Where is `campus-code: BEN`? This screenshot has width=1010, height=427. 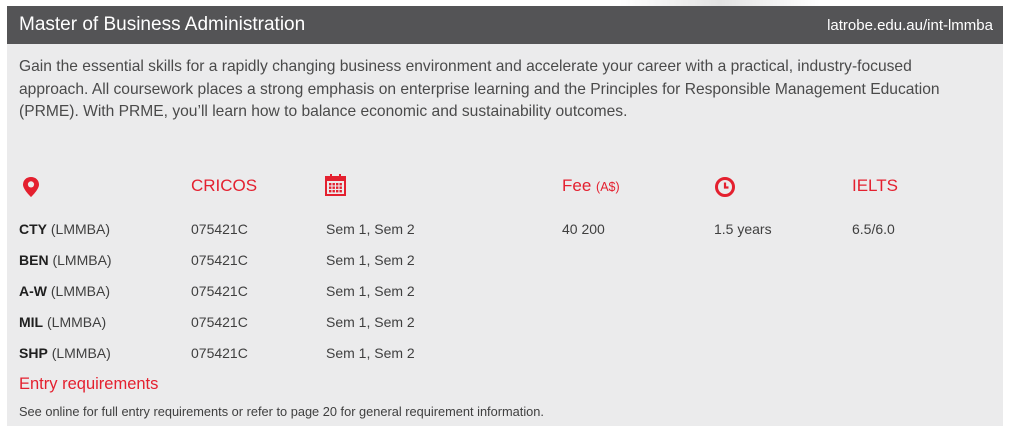
campus-code: BEN is located at coordinates (34, 260).